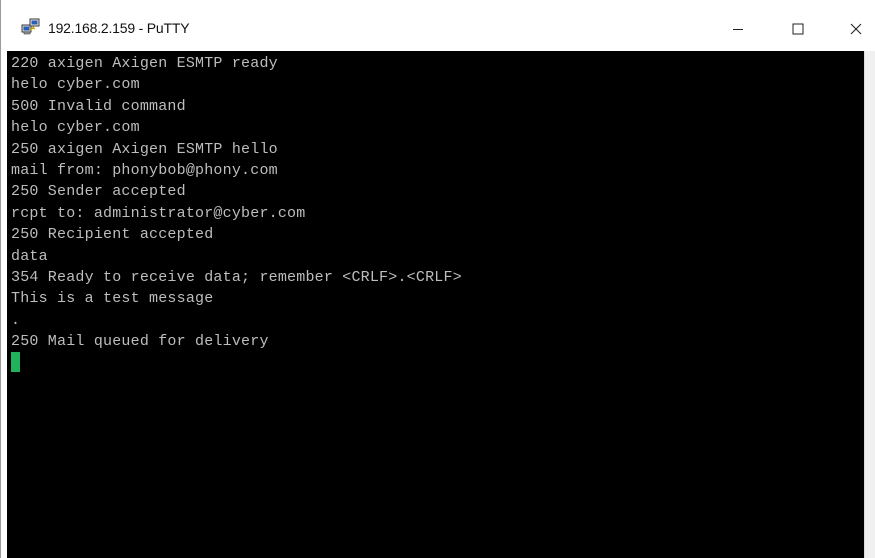 The image size is (875, 558). I want to click on terminal-line: This is a test message, so click(112, 299).